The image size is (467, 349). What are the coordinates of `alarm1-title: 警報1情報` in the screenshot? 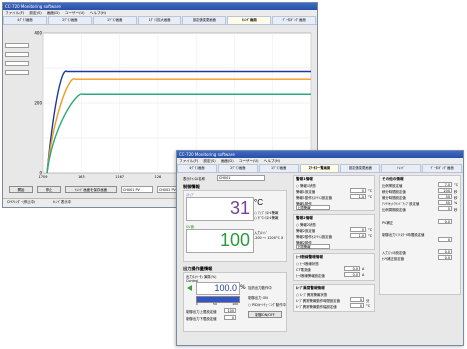 It's located at (304, 179).